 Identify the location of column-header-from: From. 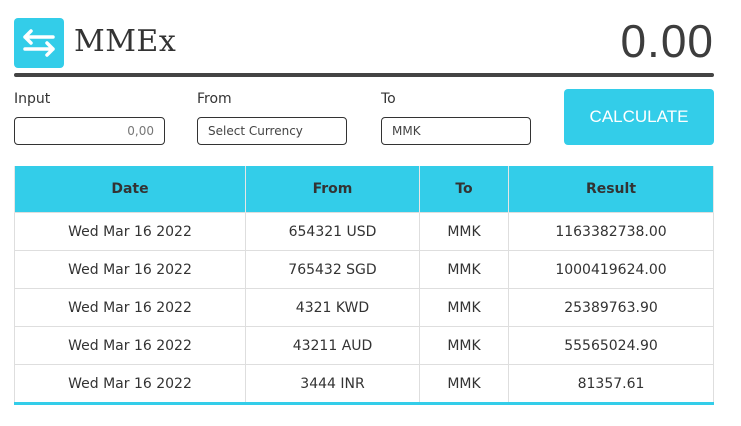
(332, 189).